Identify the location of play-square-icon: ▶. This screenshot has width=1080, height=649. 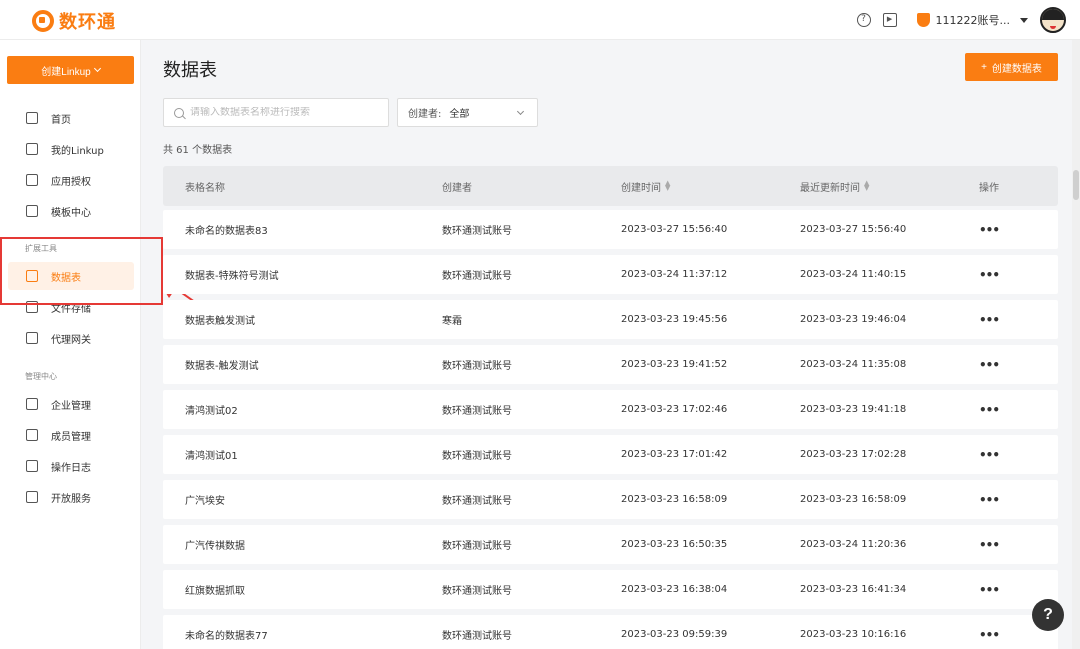
(889, 20).